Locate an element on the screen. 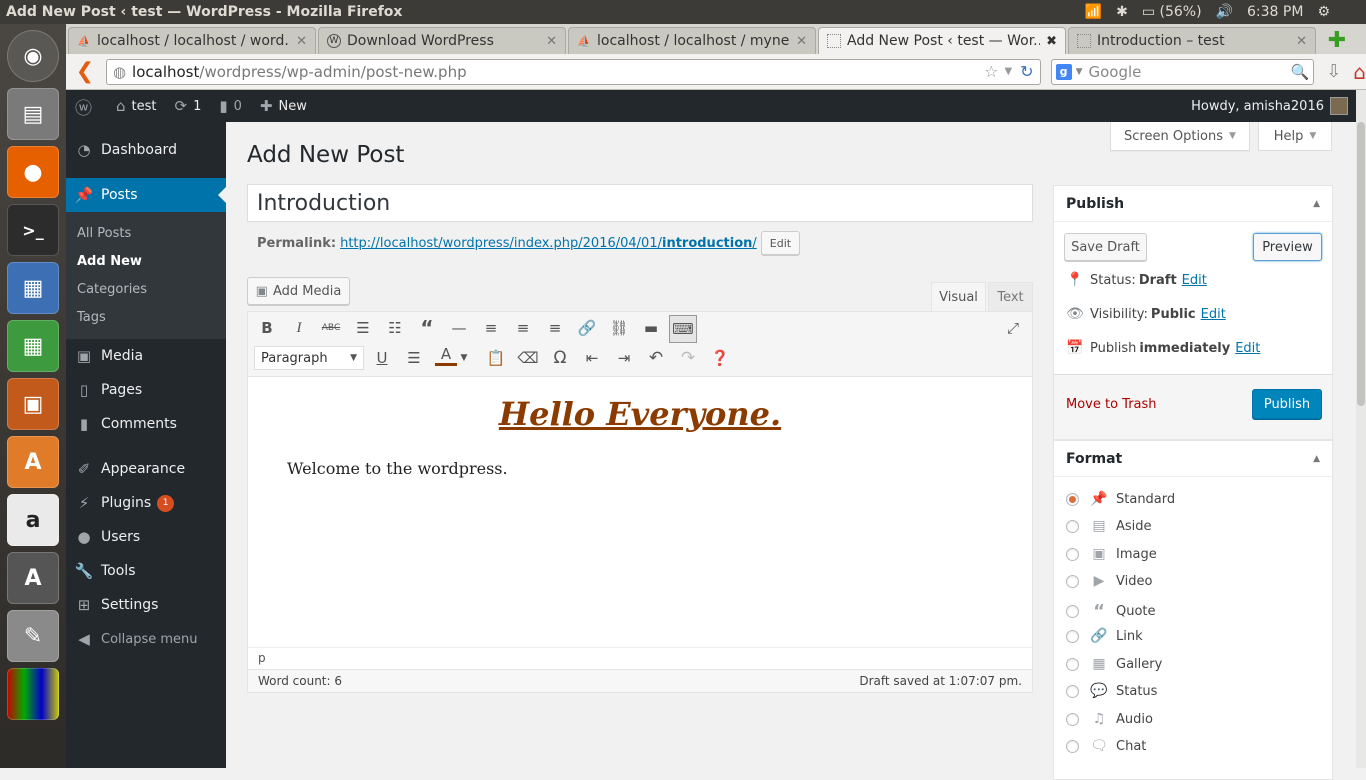  format-option-link: 🔗 Link is located at coordinates (1104, 636).